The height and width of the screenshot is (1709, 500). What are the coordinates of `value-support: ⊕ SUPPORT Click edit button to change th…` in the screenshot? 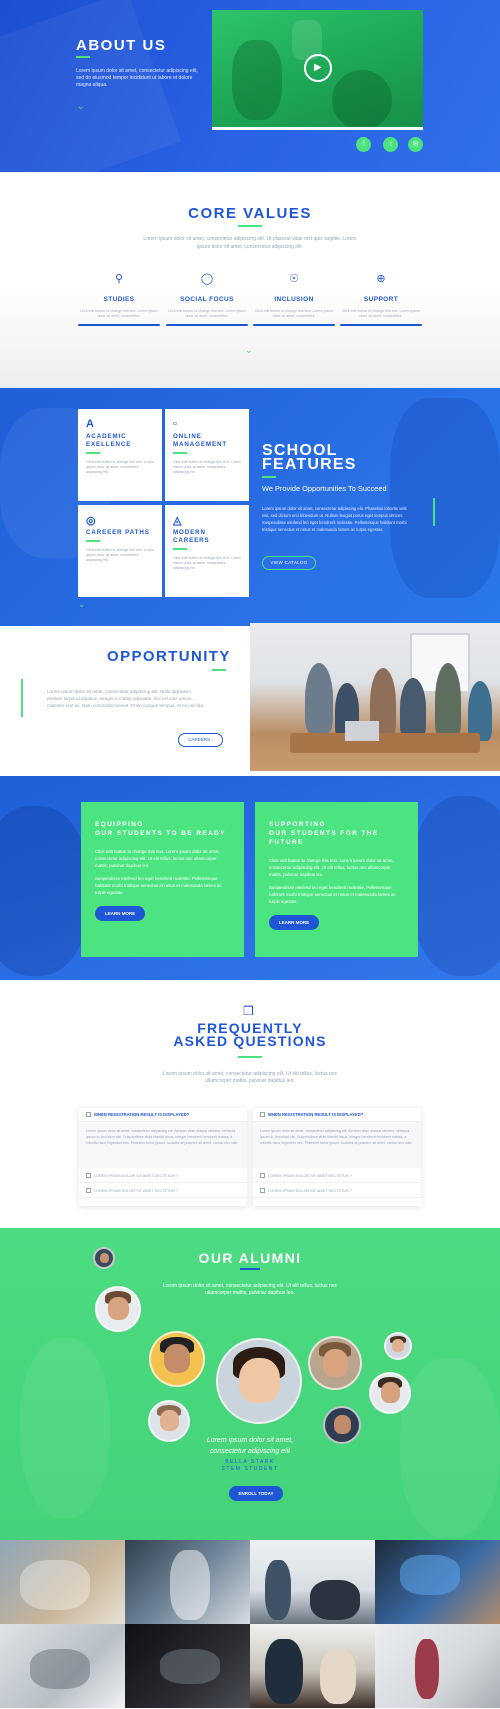 It's located at (381, 299).